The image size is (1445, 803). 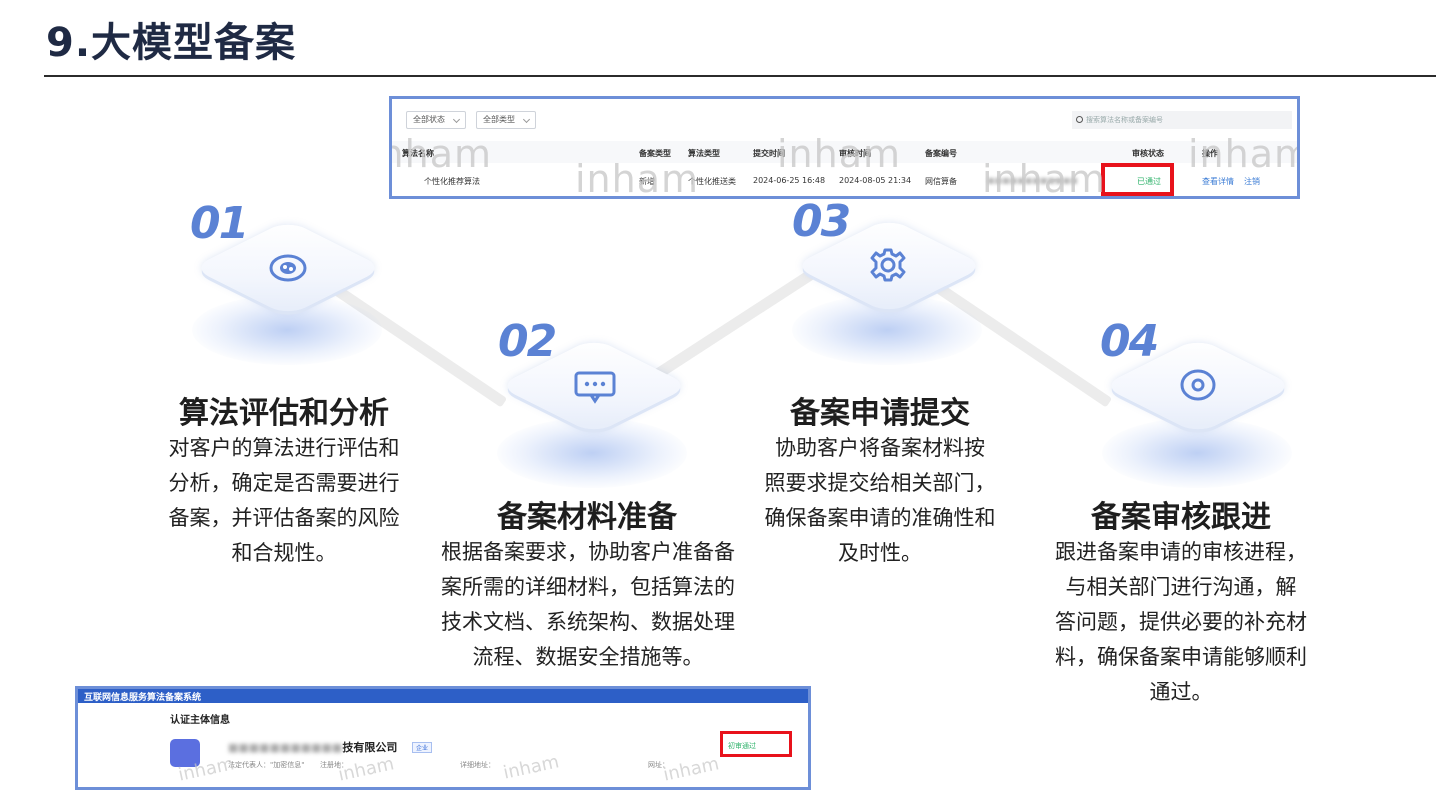 I want to click on step-number: 02, so click(x=527, y=341).